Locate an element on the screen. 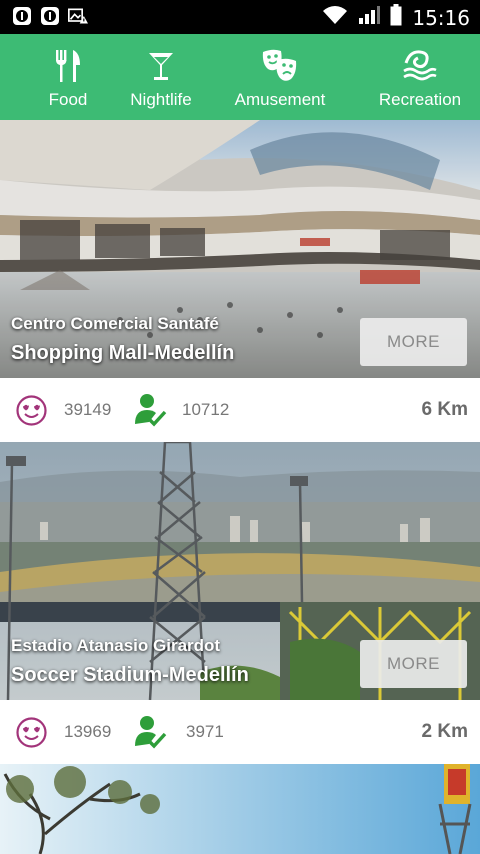 The height and width of the screenshot is (854, 480). status-bar: 15:16 is located at coordinates (240, 17).